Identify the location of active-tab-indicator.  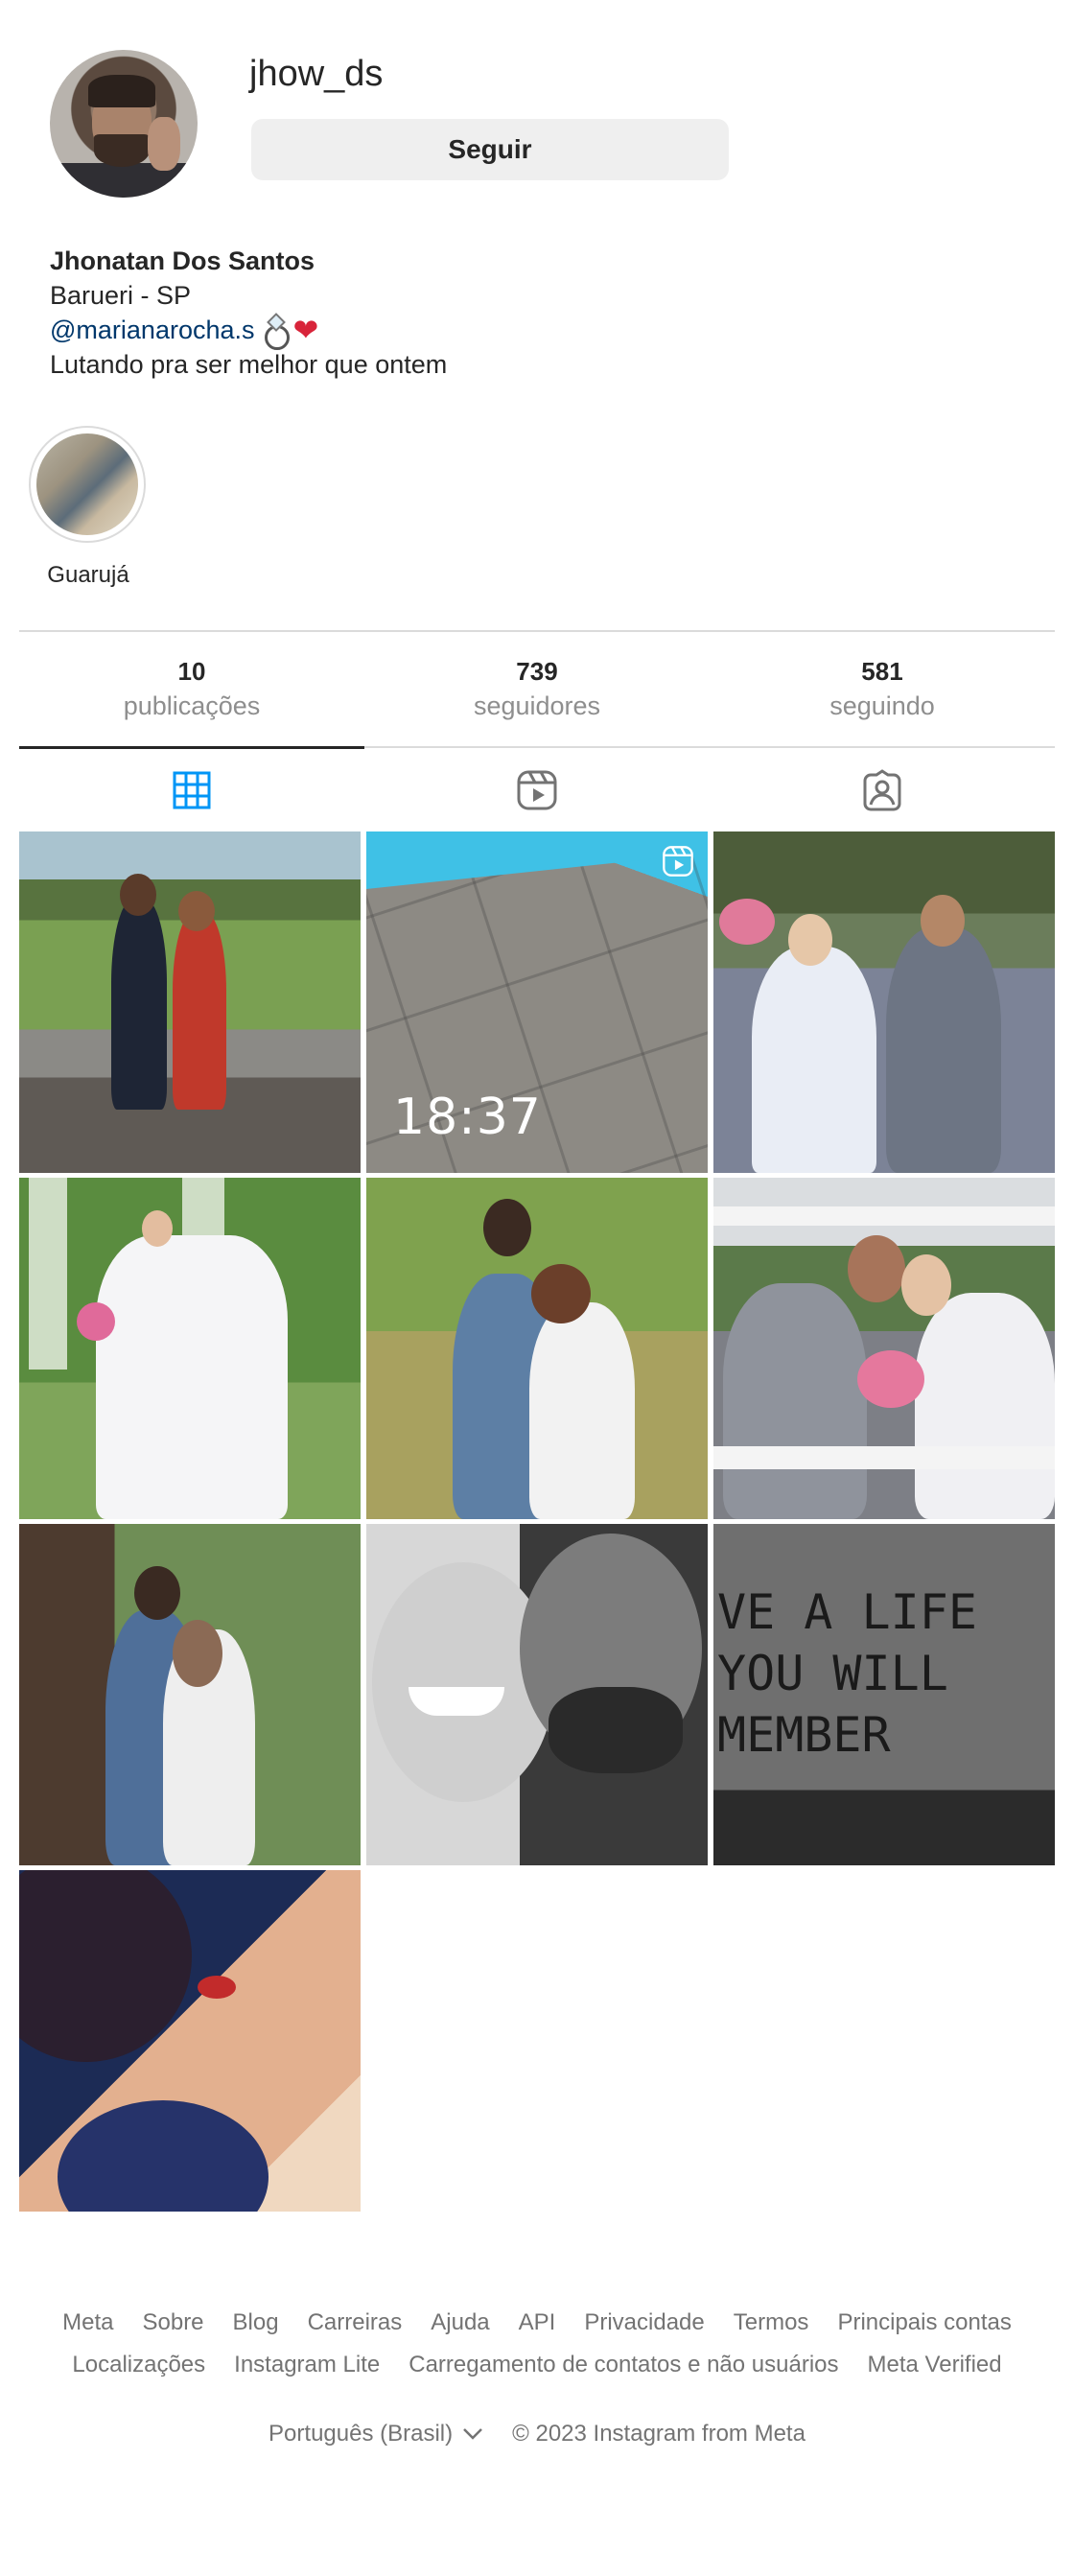
(191, 747).